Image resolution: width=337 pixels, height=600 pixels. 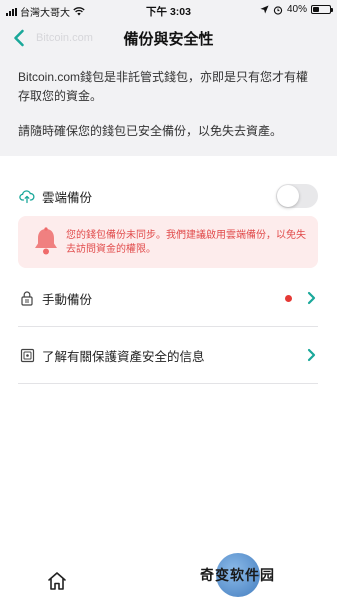 What do you see at coordinates (186, 242) in the screenshot?
I see `alert-message: 您的錢包備份未同步。我們建議啟用雲端備份，以免失去訪問資金的權限。` at bounding box center [186, 242].